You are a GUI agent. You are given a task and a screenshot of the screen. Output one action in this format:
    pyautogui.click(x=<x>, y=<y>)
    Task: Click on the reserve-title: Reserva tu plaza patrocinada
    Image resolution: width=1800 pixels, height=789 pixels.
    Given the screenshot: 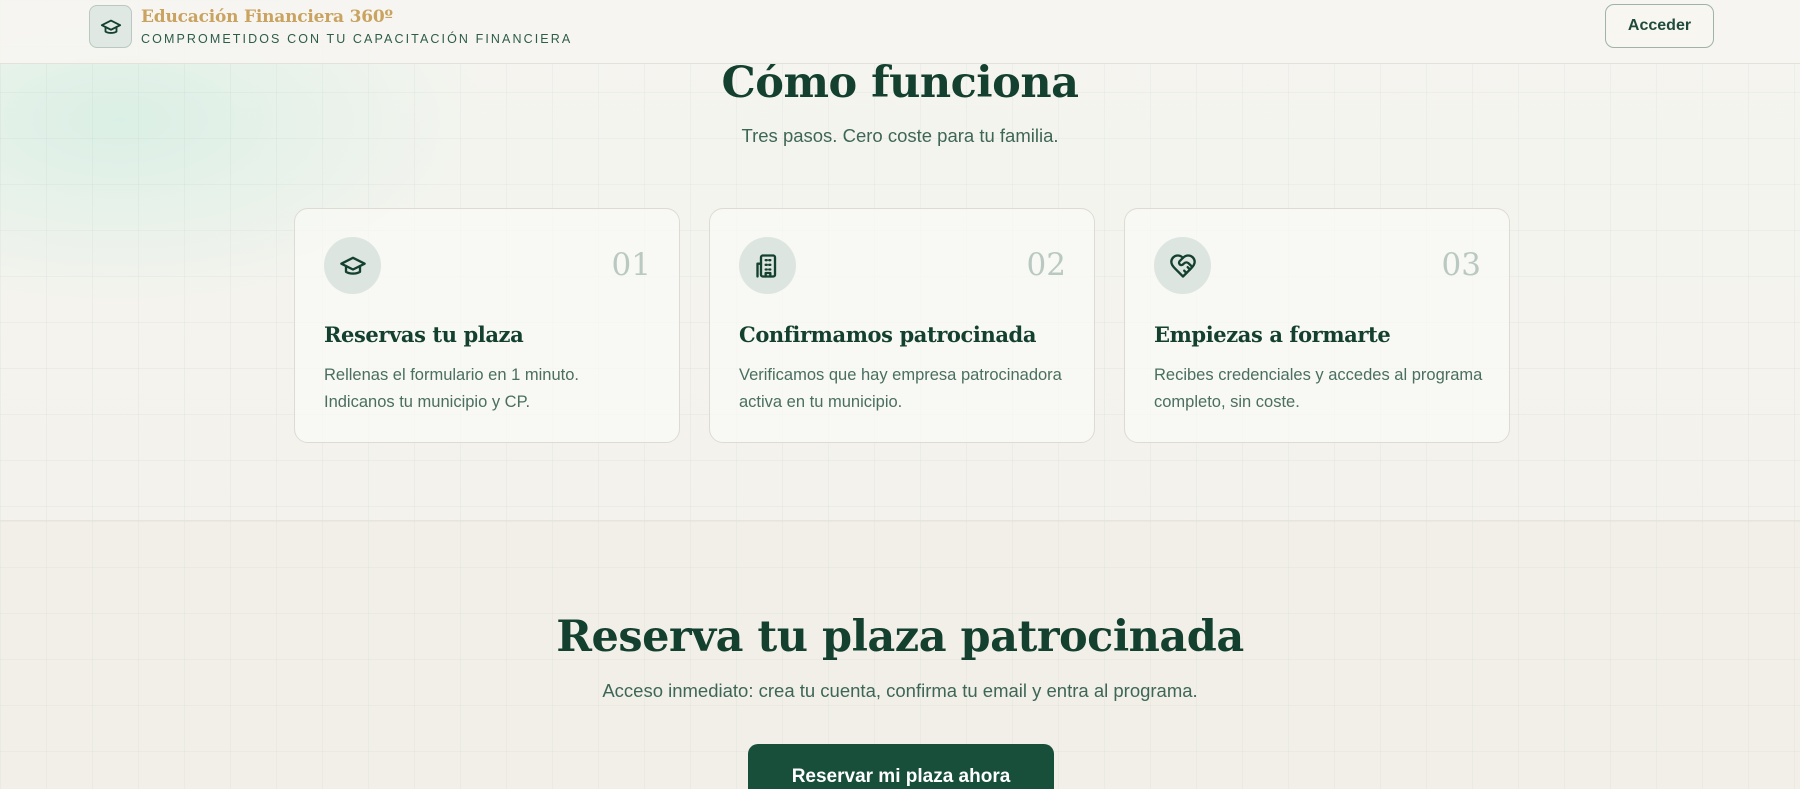 What is the action you would take?
    pyautogui.click(x=900, y=637)
    